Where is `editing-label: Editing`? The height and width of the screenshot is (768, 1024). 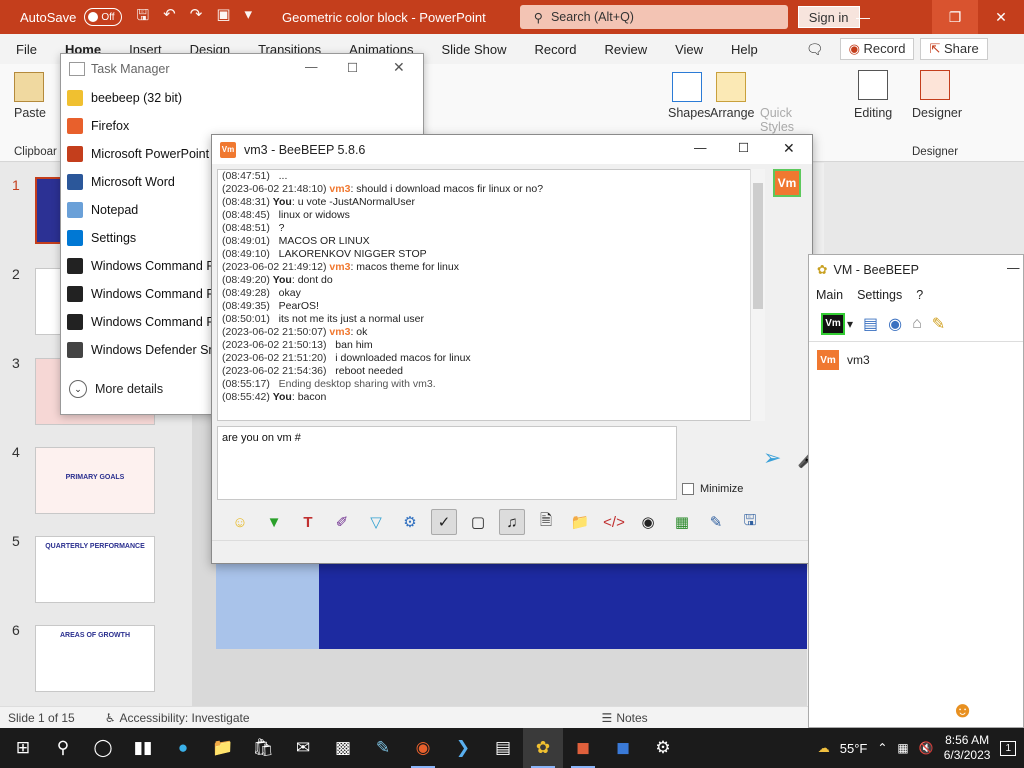
editing-label: Editing is located at coordinates (873, 113).